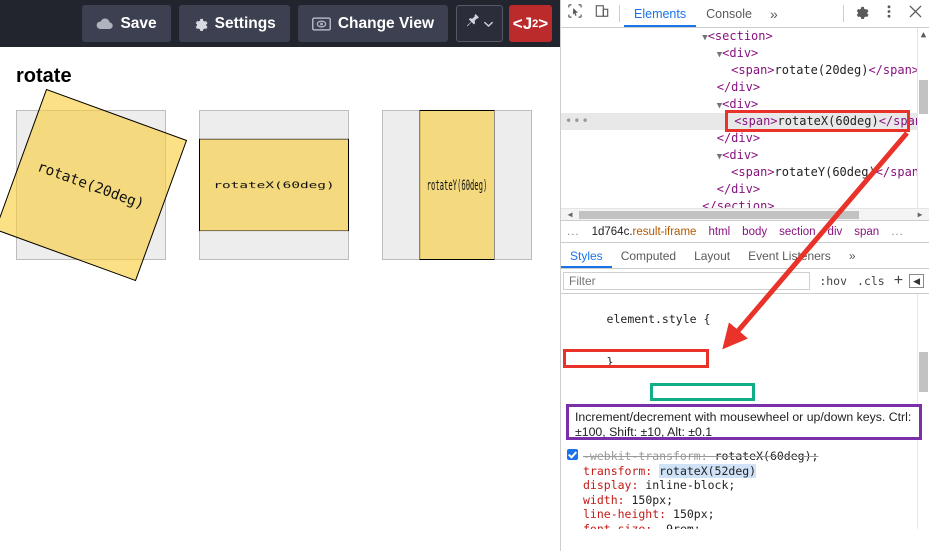 This screenshot has height=551, width=929. Describe the element at coordinates (747, 363) in the screenshot. I see `element-style-rule-close: }` at that location.